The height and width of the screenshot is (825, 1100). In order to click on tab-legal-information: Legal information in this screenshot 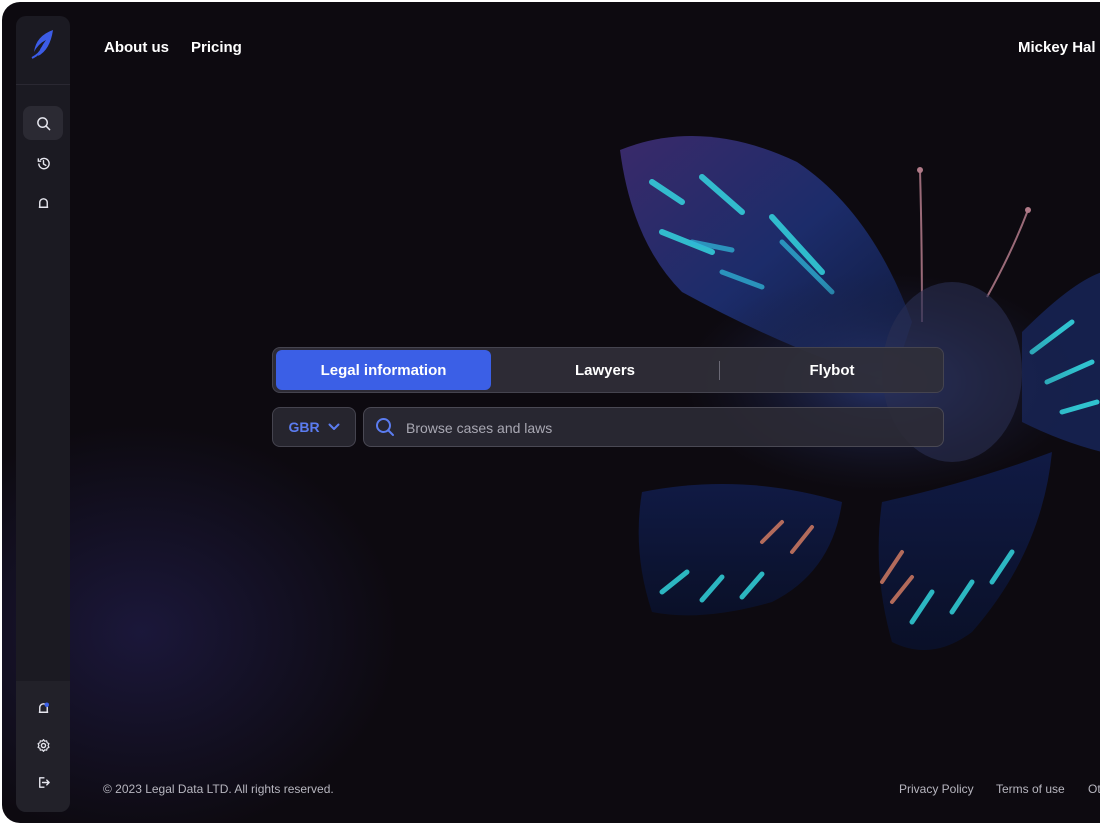, I will do `click(383, 370)`.